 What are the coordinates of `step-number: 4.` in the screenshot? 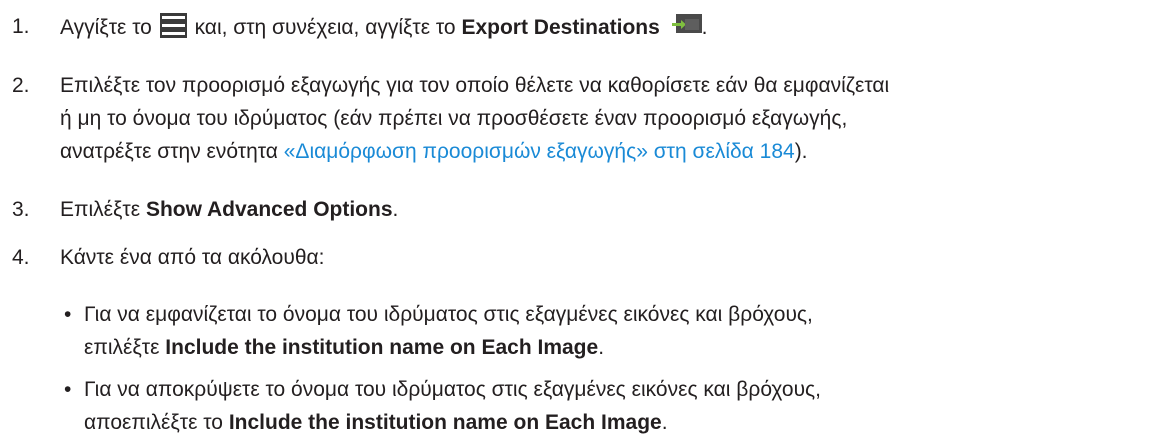 It's located at (21, 257).